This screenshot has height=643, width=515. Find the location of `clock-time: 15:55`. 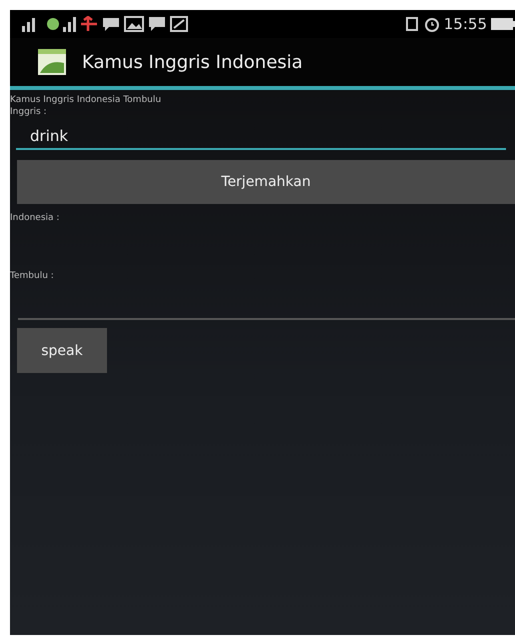

clock-time: 15:55 is located at coordinates (465, 24).